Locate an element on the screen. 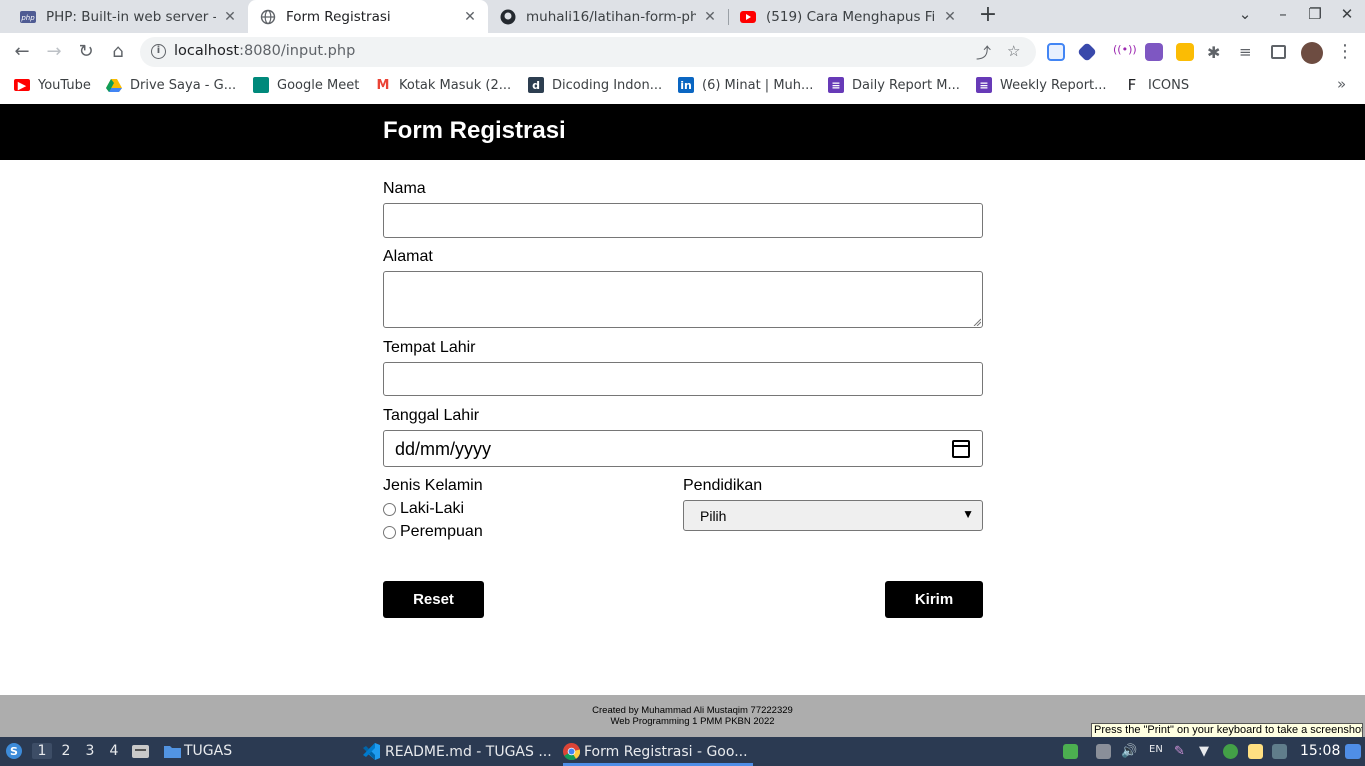 The height and width of the screenshot is (766, 1365). f-icon: F is located at coordinates (1132, 85).